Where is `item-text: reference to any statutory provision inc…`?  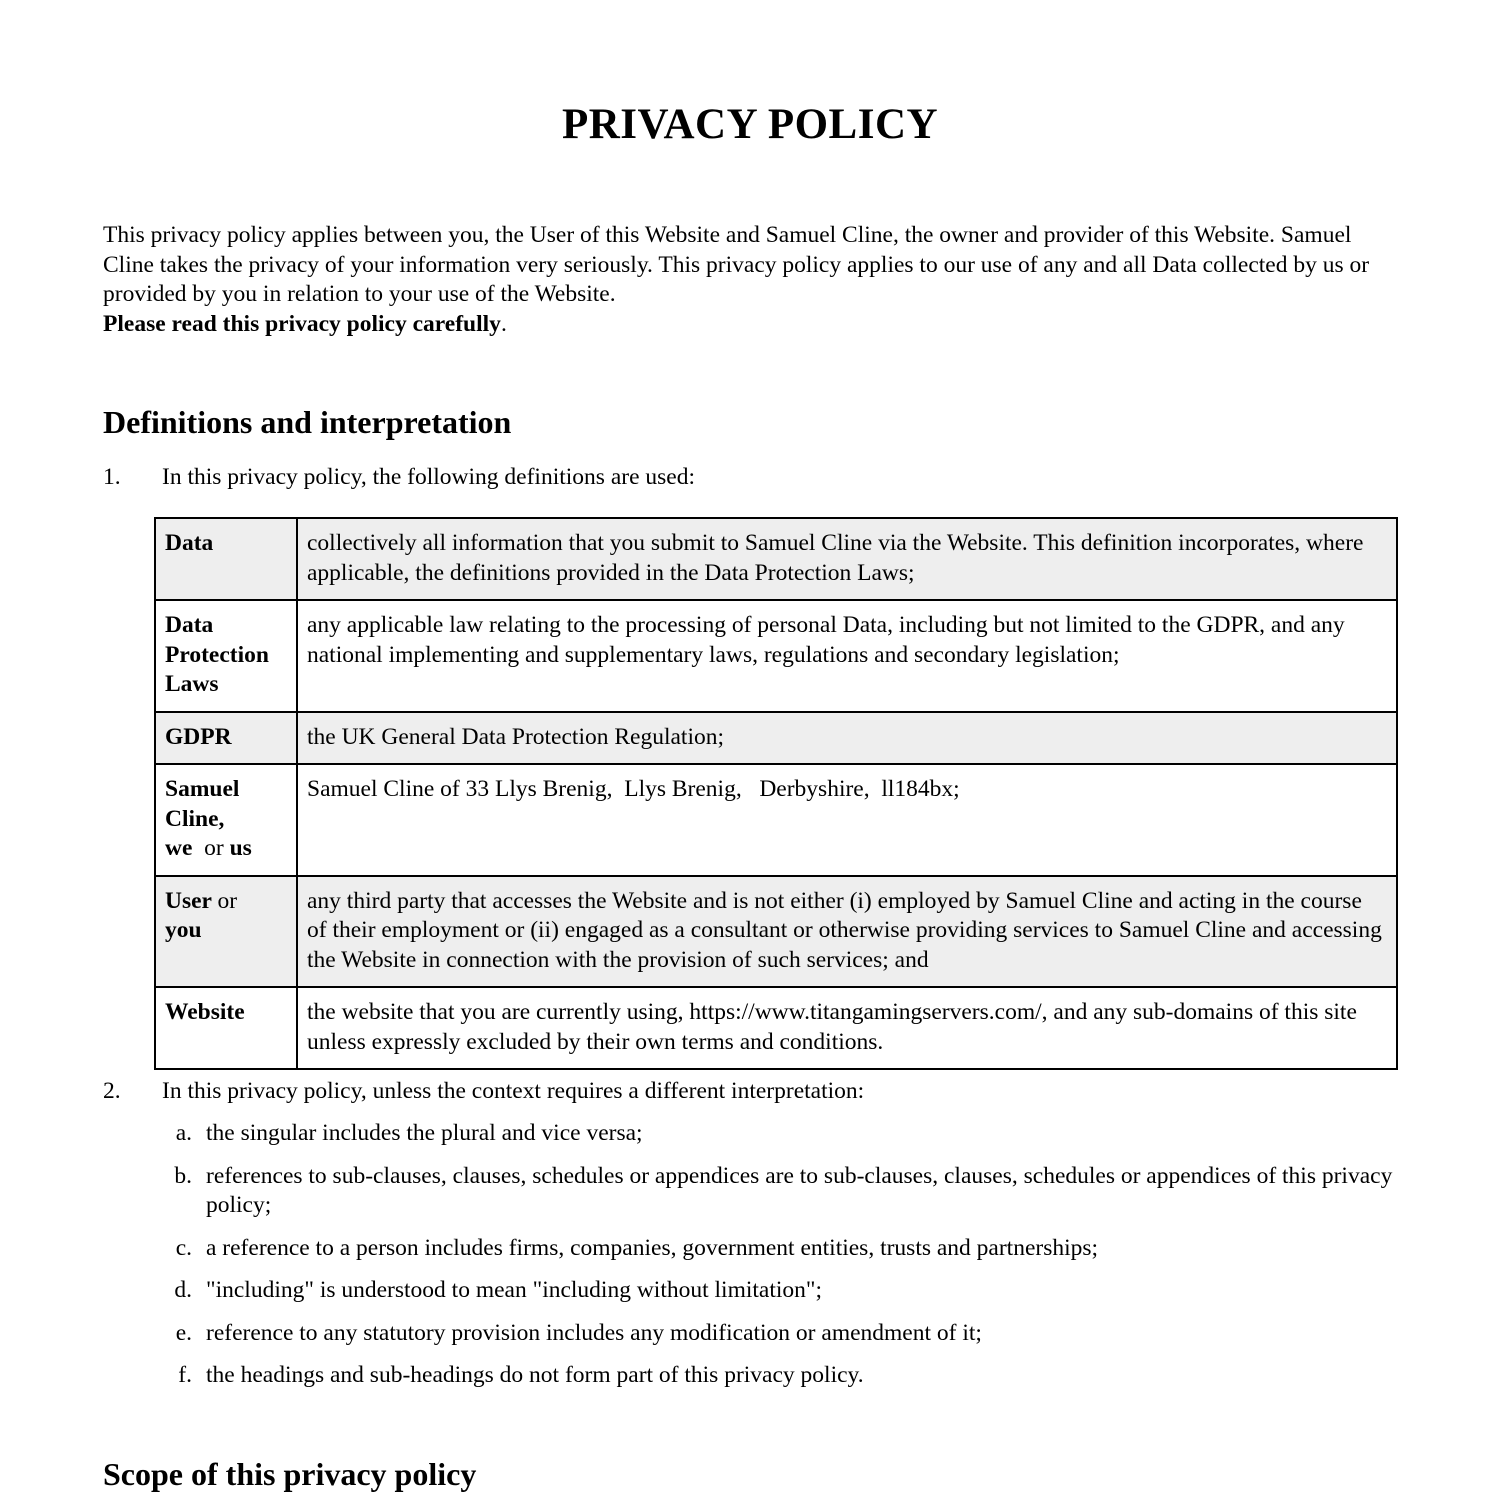 item-text: reference to any statutory provision inc… is located at coordinates (594, 1332).